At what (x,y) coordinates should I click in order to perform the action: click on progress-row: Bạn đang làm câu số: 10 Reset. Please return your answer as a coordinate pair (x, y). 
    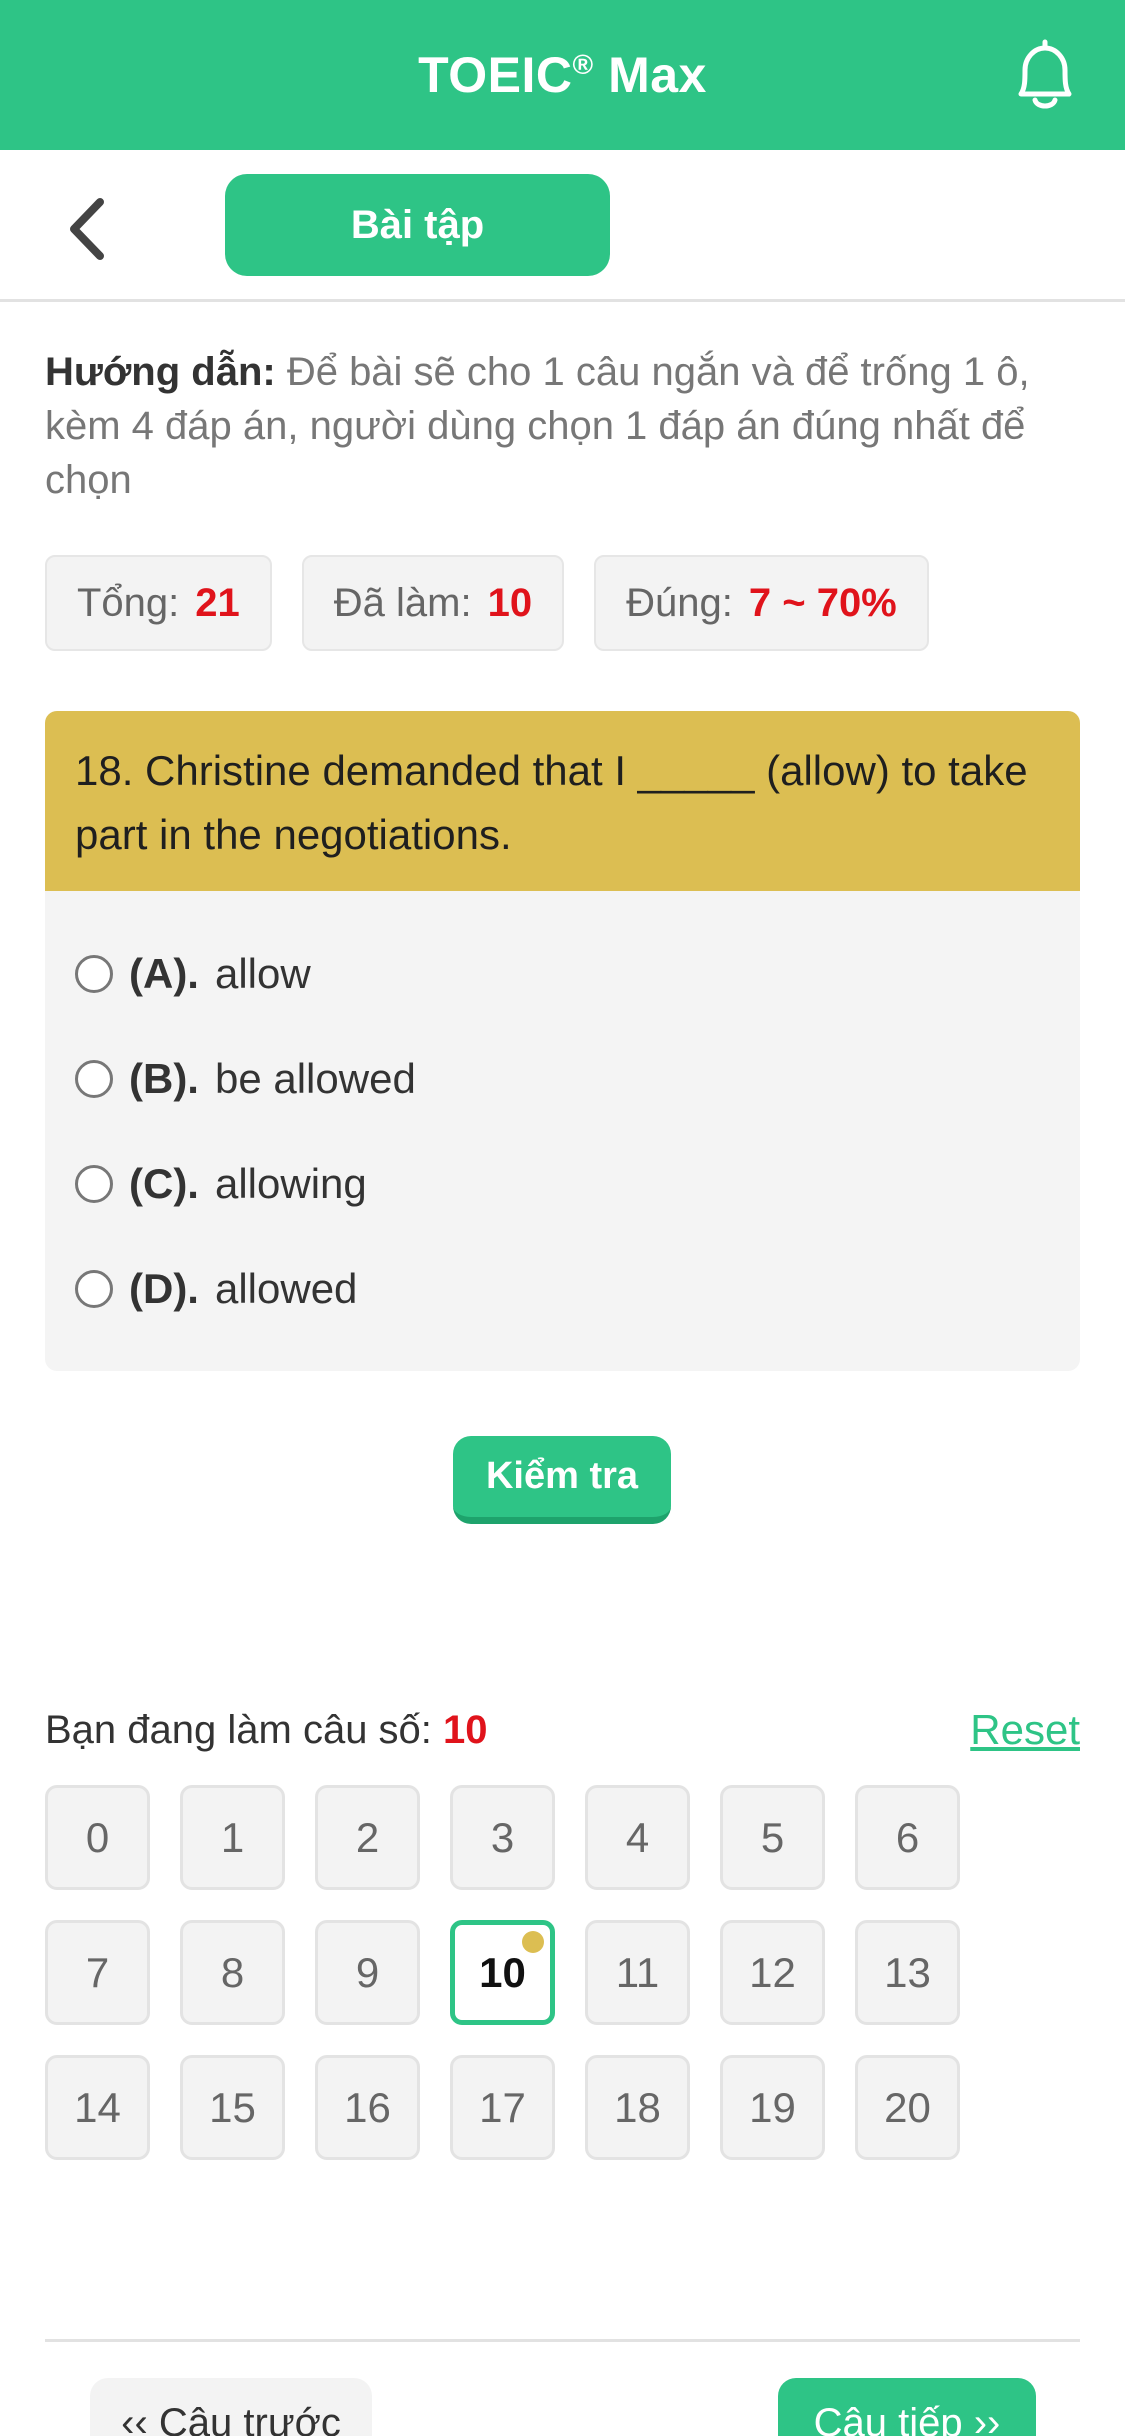
    Looking at the image, I should click on (562, 1730).